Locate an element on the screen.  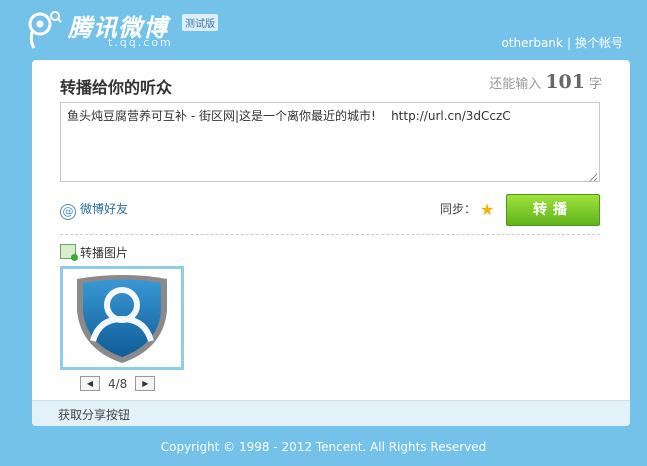
char-counter: 还能输入 101 字 is located at coordinates (545, 82).